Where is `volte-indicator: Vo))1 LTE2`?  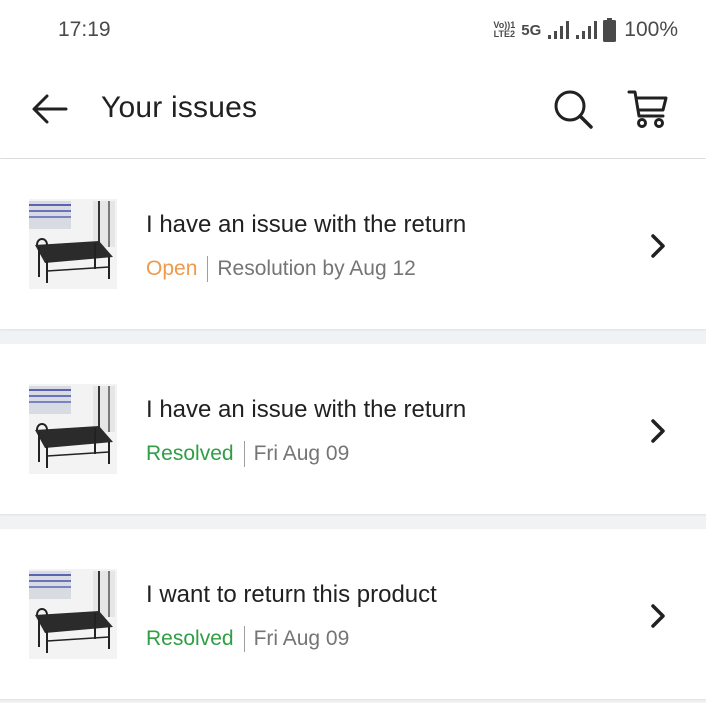
volte-indicator: Vo))1 LTE2 is located at coordinates (504, 30).